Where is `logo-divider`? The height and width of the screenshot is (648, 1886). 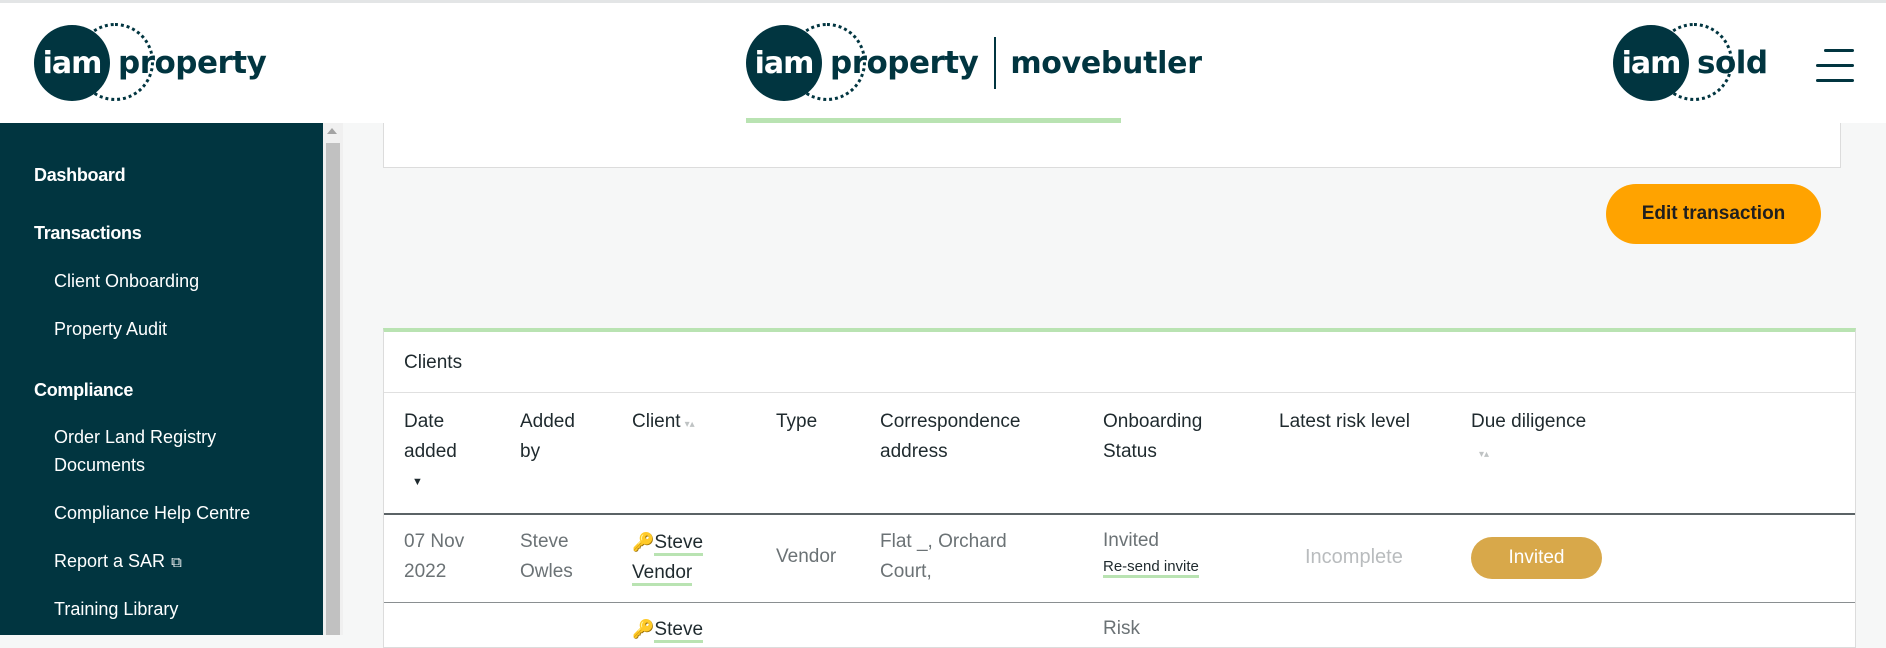 logo-divider is located at coordinates (995, 63).